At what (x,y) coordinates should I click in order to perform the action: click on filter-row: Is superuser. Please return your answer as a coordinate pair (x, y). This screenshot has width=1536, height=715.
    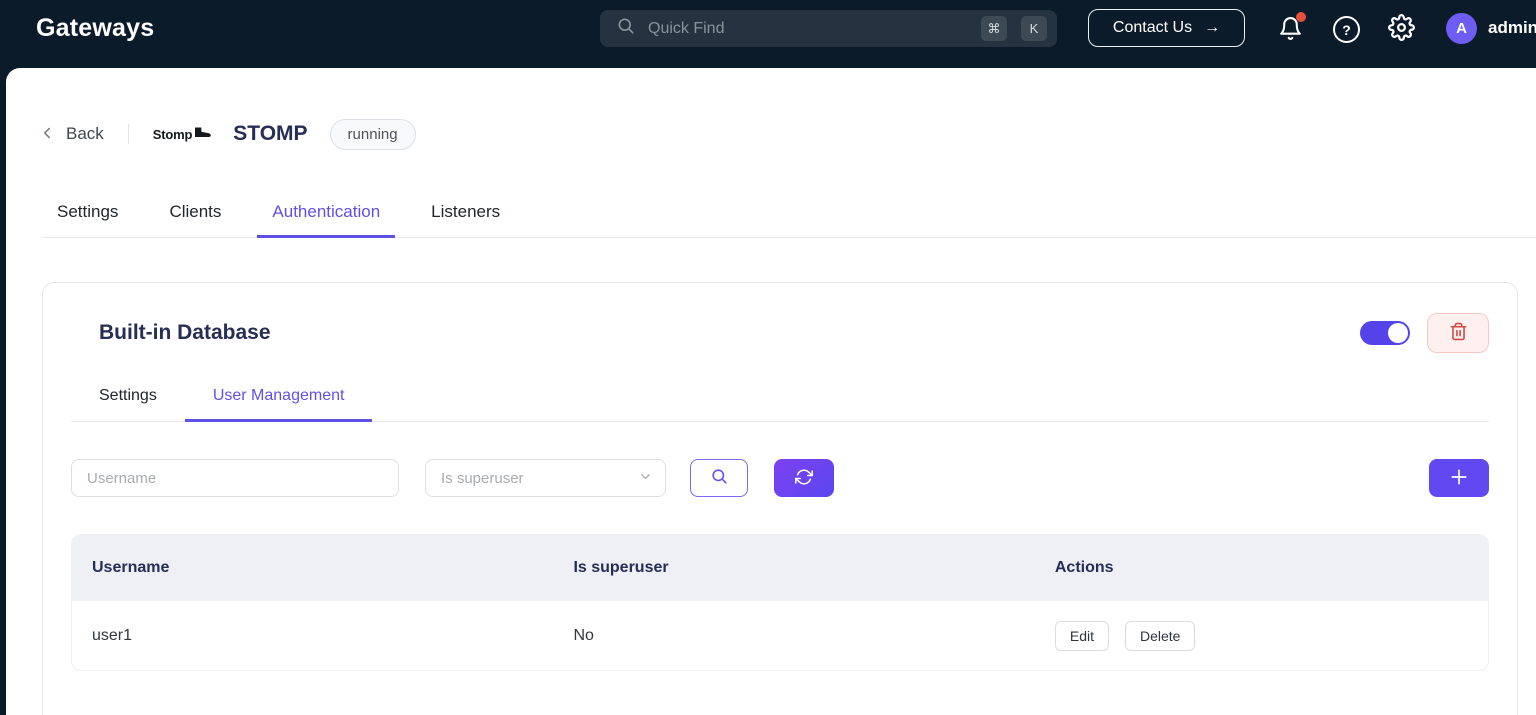
    Looking at the image, I should click on (780, 478).